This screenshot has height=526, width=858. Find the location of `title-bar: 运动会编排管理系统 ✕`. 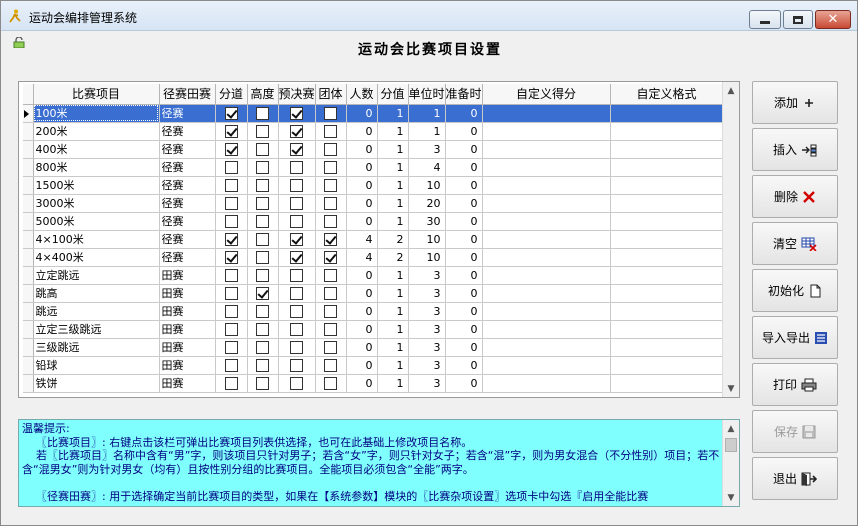

title-bar: 运动会编排管理系统 ✕ is located at coordinates (429, 16).